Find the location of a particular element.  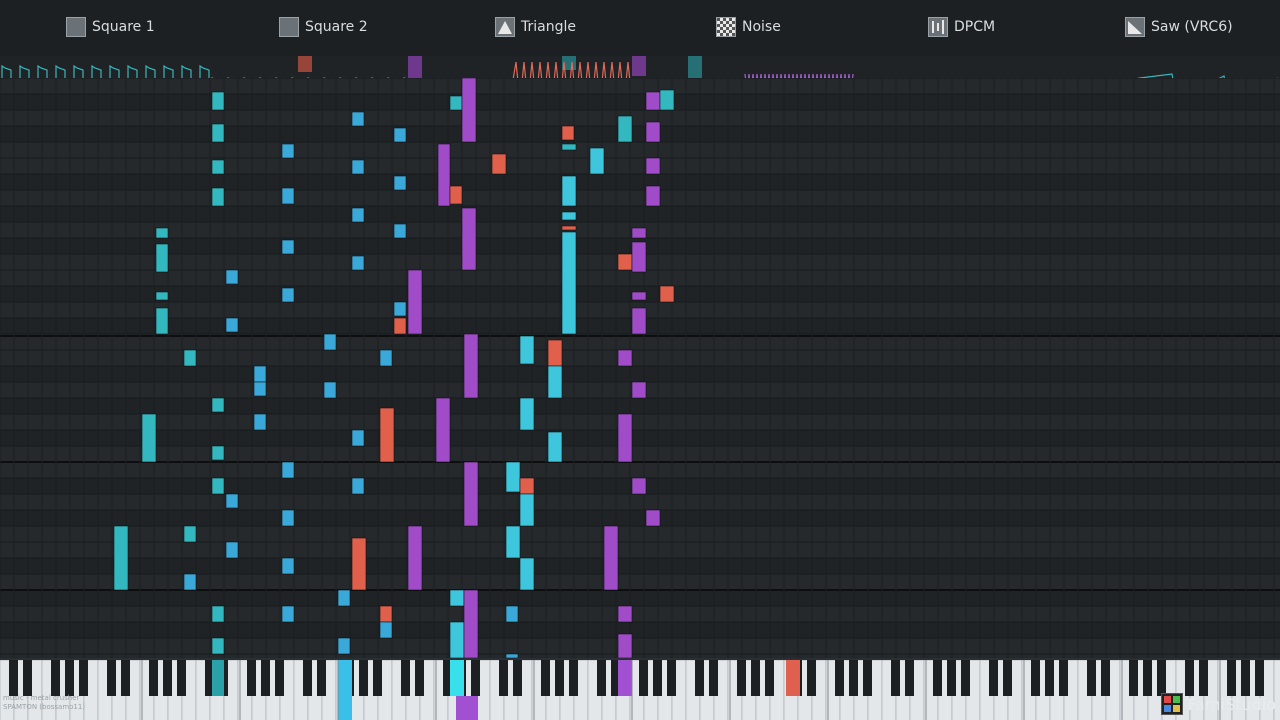

channel-label: Square 1 is located at coordinates (123, 27).